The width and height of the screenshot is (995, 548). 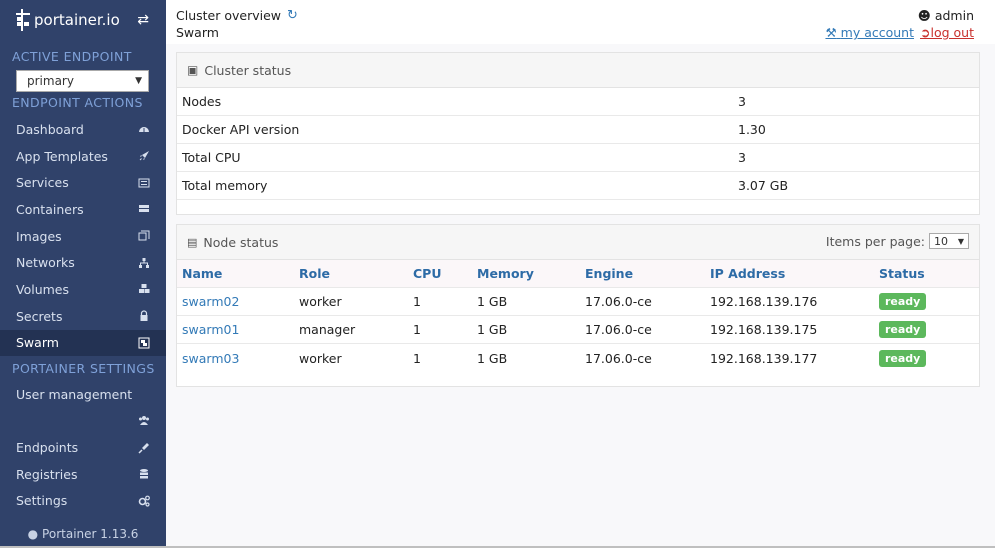 I want to click on sidebar-item-label: Registries, so click(x=47, y=474).